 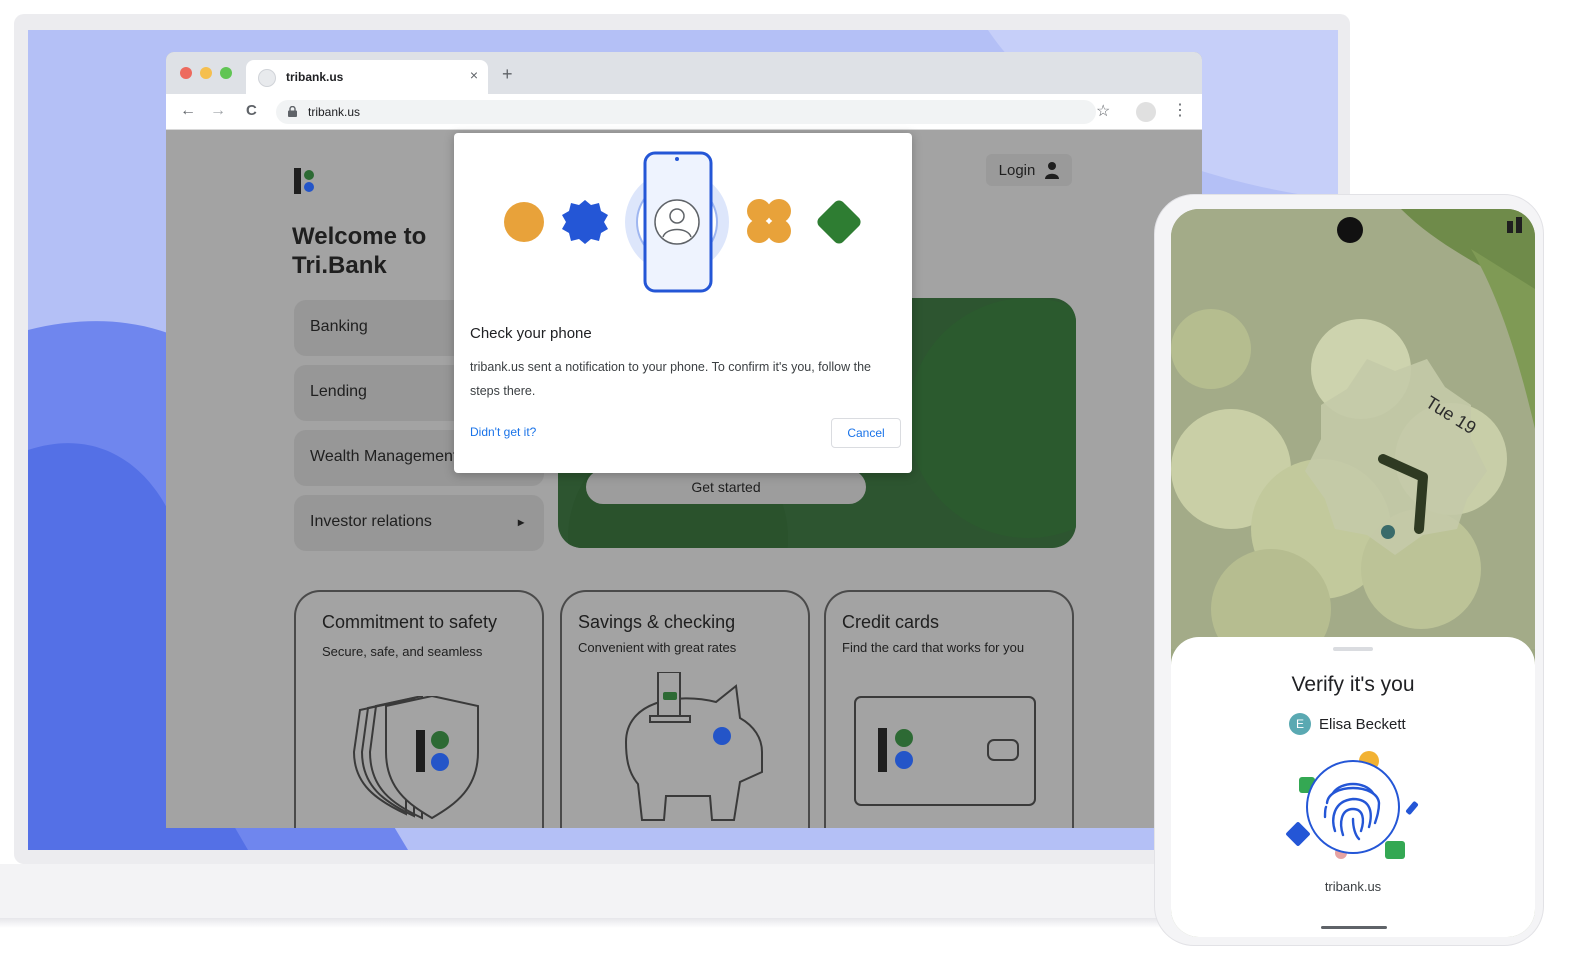 I want to click on forward-icon: →, so click(x=218, y=111).